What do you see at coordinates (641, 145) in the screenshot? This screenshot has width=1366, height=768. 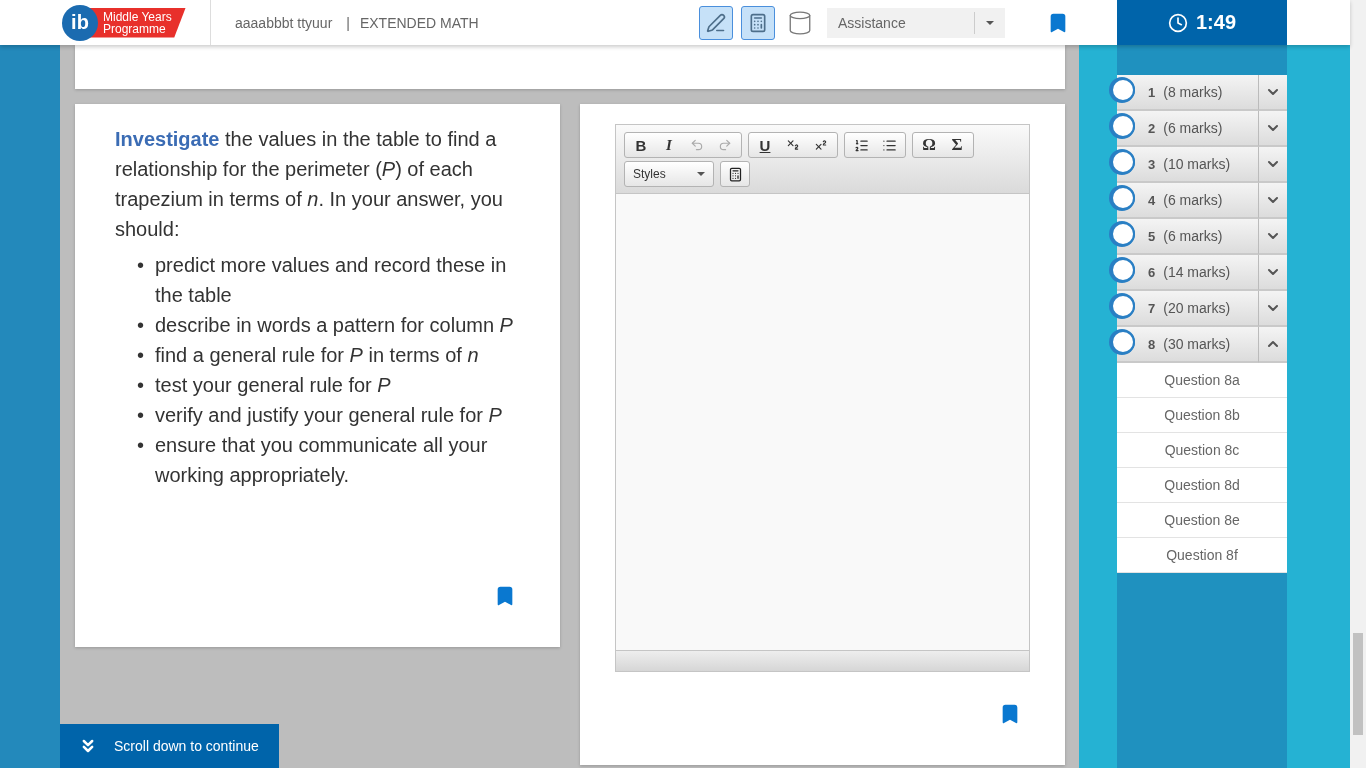 I see `bold-button: B` at bounding box center [641, 145].